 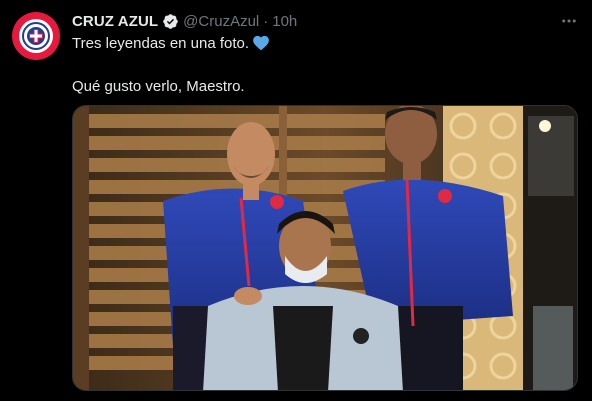 I want to click on blue-heart-icon, so click(x=261, y=45).